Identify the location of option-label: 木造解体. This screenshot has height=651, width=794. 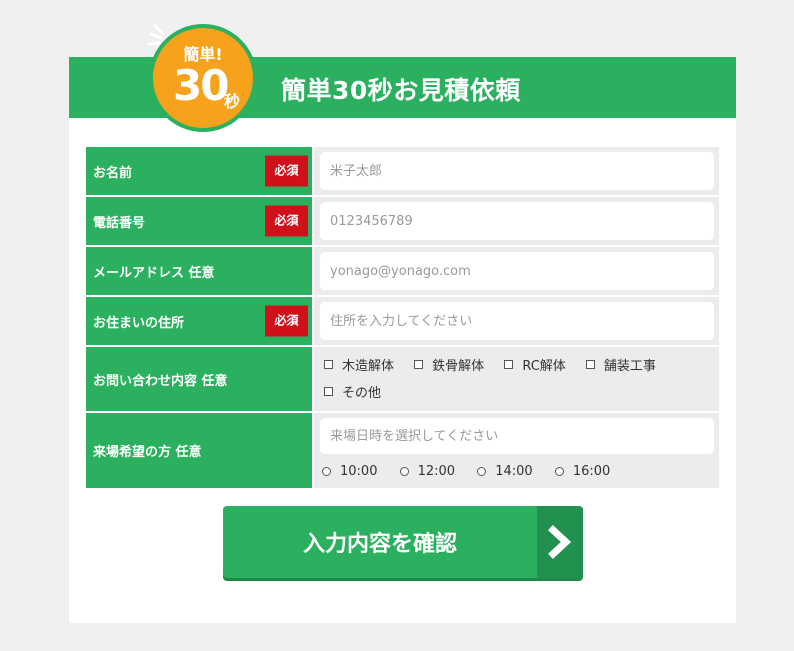
(368, 366).